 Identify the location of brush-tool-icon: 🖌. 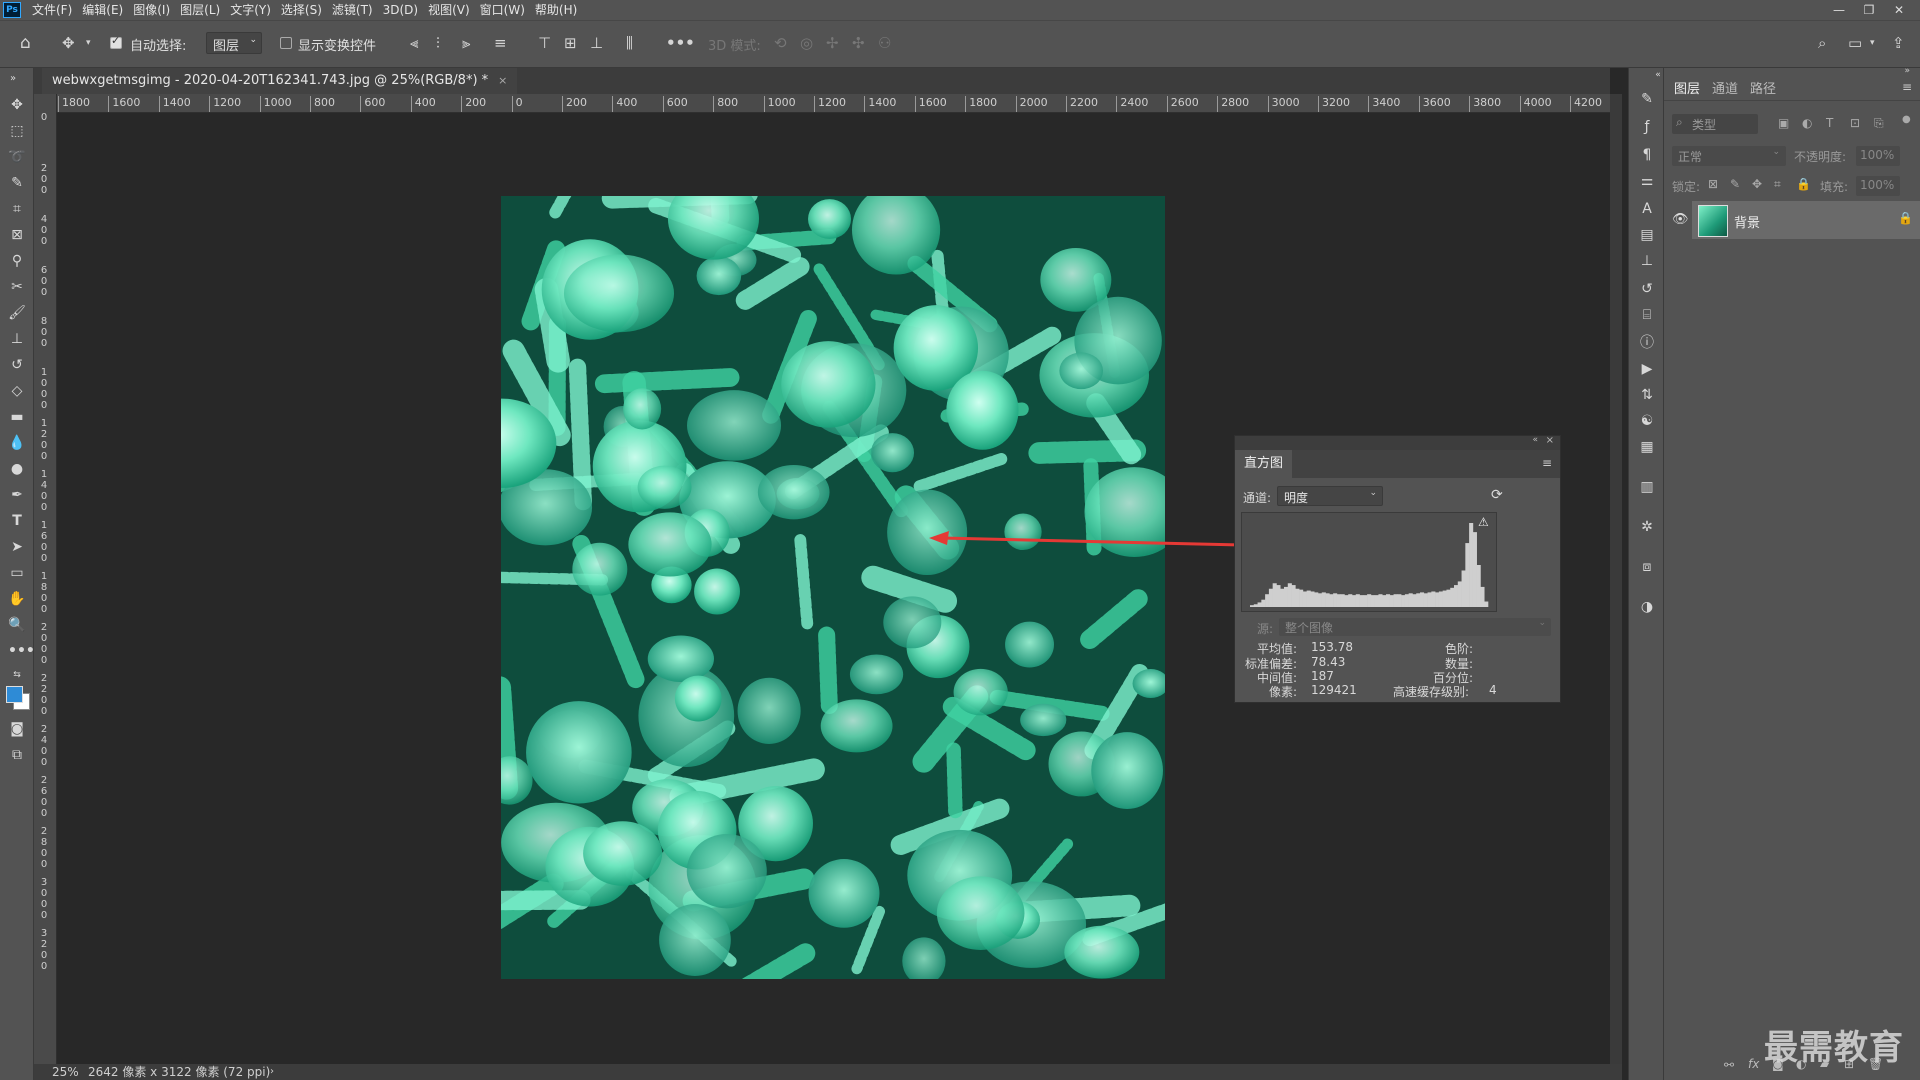
(17, 313).